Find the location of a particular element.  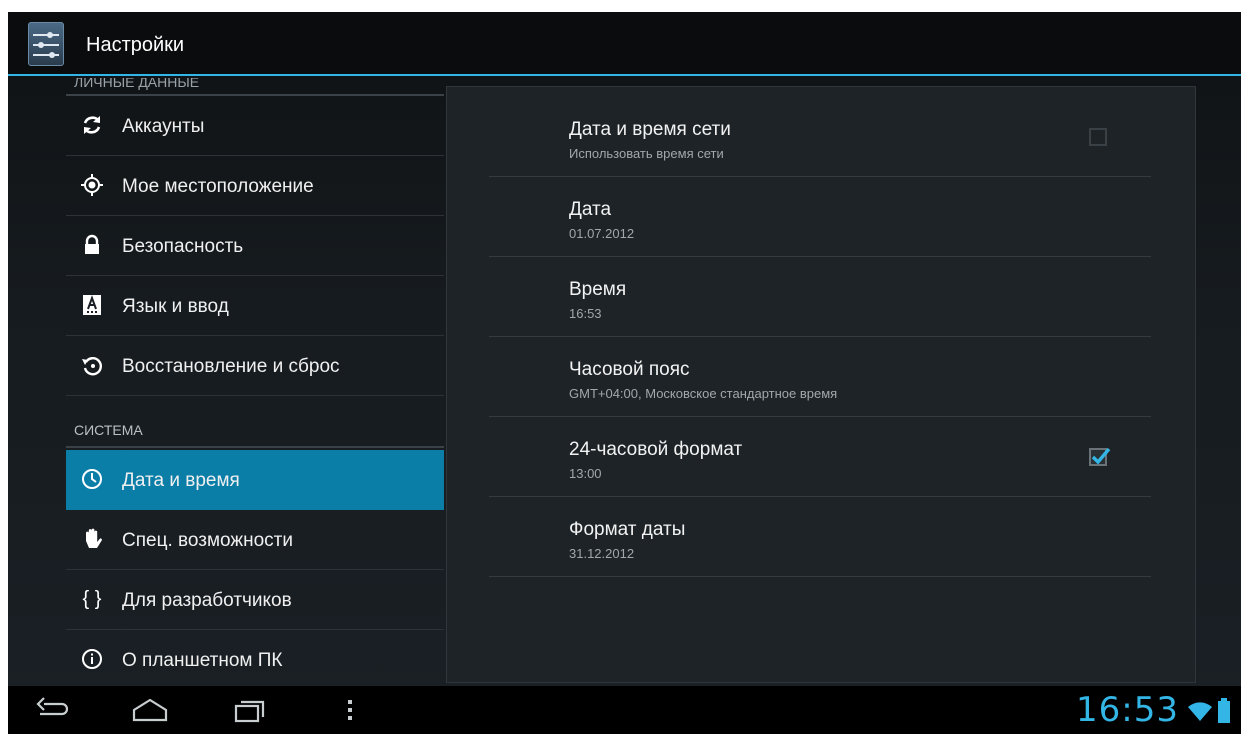

sidebar-item-backup-reset: Восстановление и сброс is located at coordinates (255, 366).